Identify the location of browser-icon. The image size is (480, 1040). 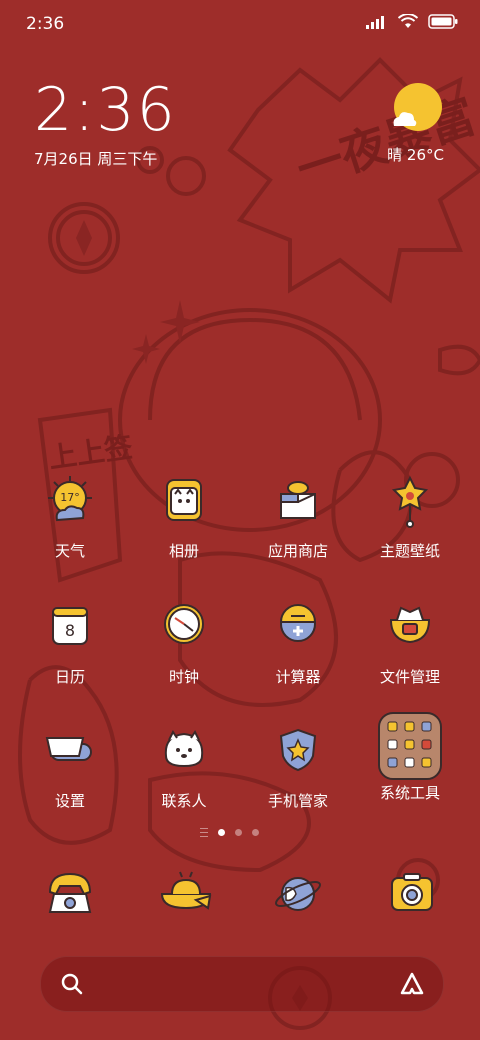
(298, 894).